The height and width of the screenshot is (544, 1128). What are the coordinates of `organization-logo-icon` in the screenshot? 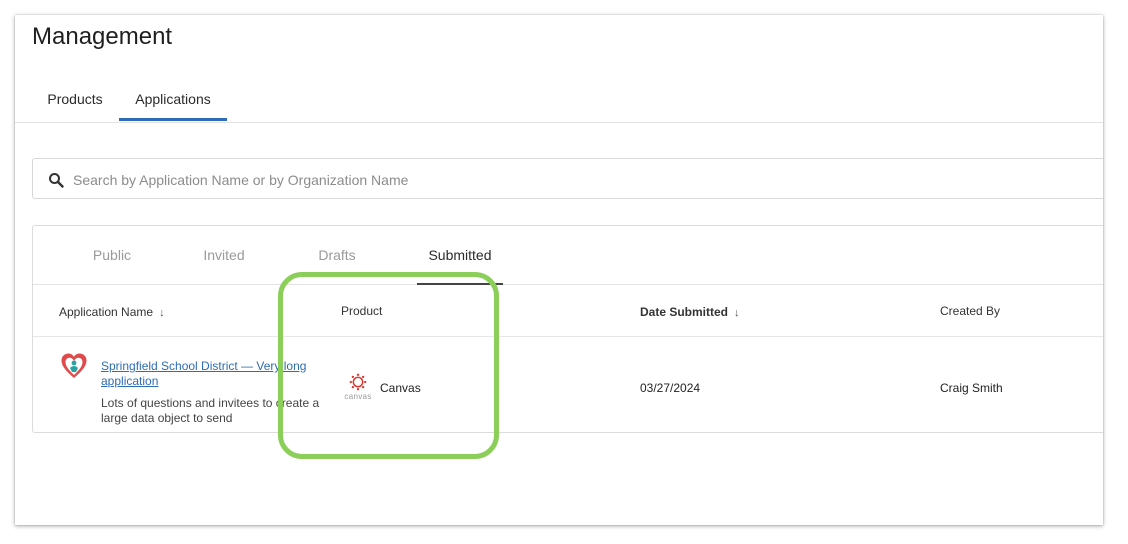 It's located at (74, 365).